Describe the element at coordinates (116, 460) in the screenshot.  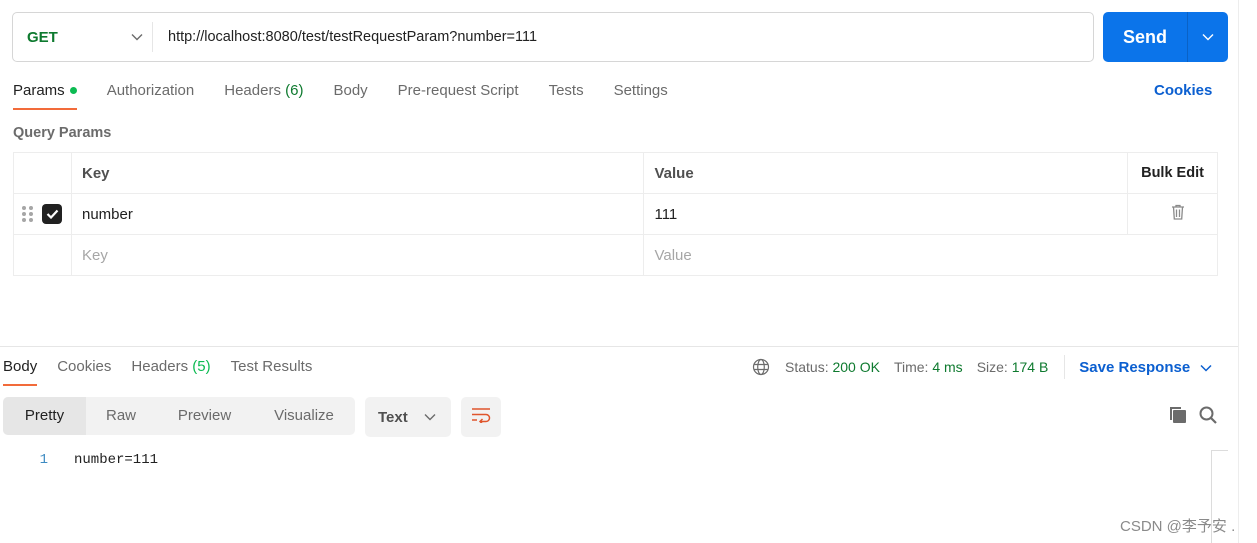
I see `code-line: number=111` at that location.